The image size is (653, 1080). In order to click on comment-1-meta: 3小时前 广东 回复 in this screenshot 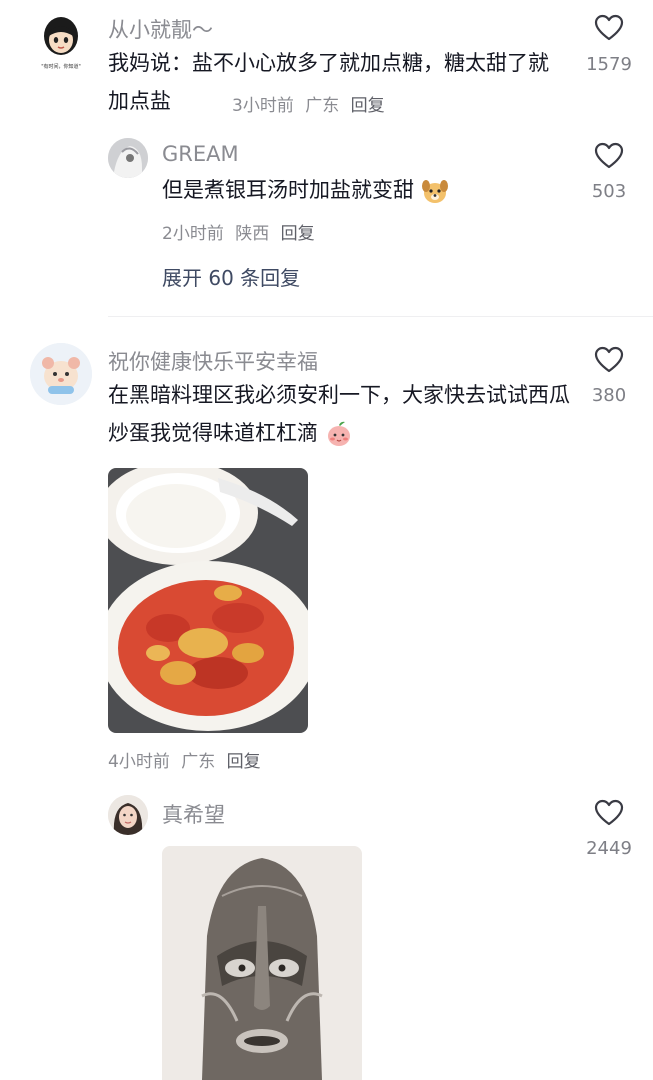, I will do `click(308, 103)`.